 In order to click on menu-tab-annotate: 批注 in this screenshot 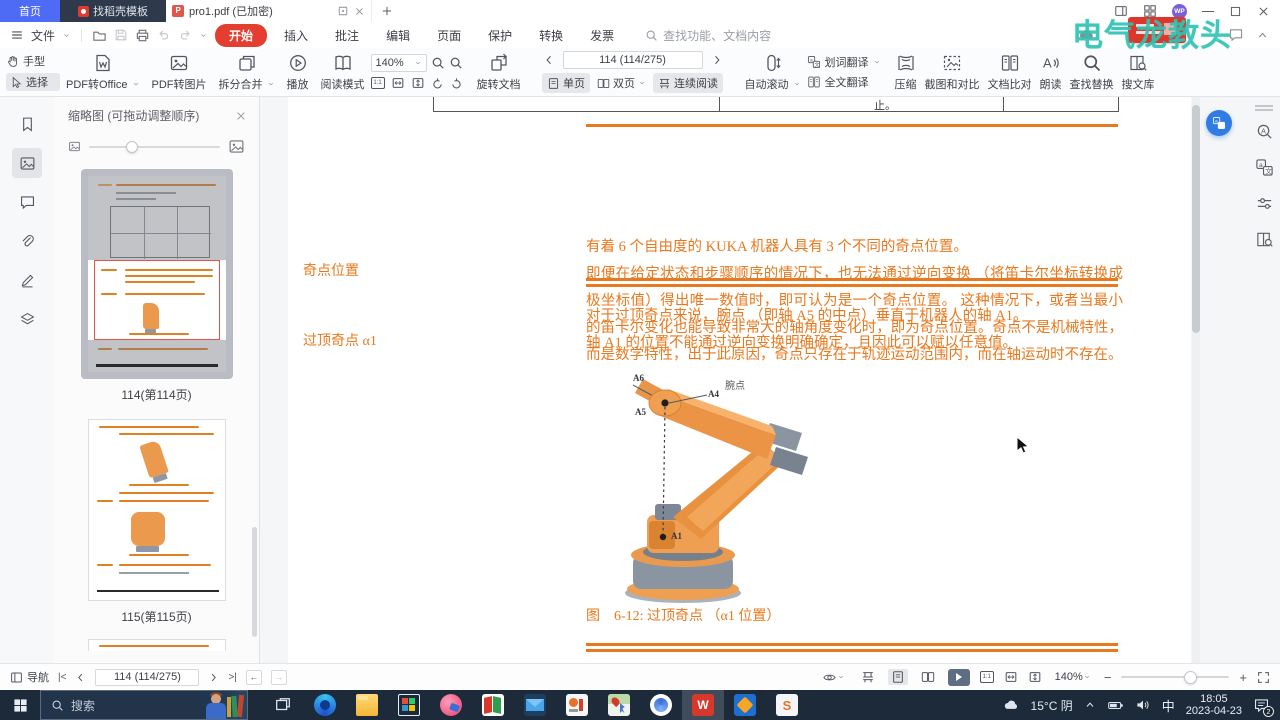, I will do `click(347, 35)`.